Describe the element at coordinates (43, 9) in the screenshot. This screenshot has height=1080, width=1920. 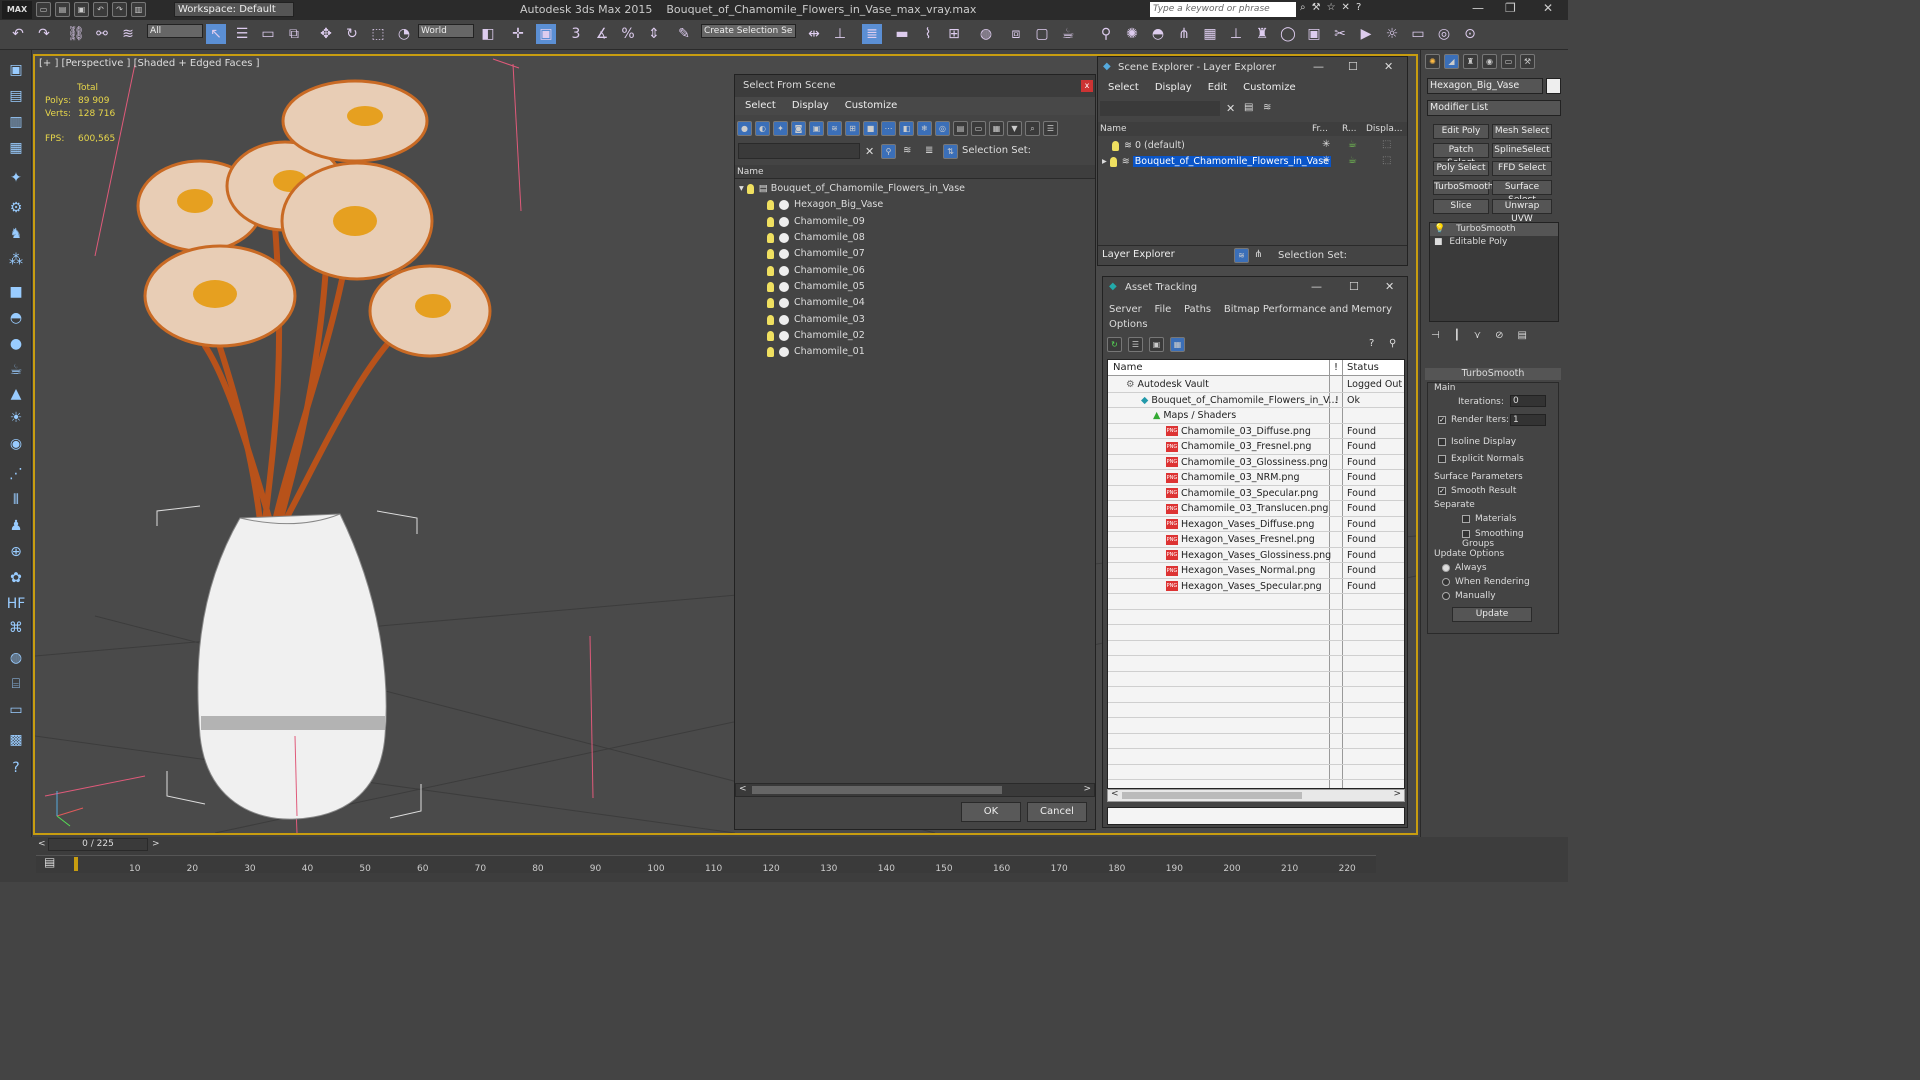
I see `new-file-icon: ▭` at that location.